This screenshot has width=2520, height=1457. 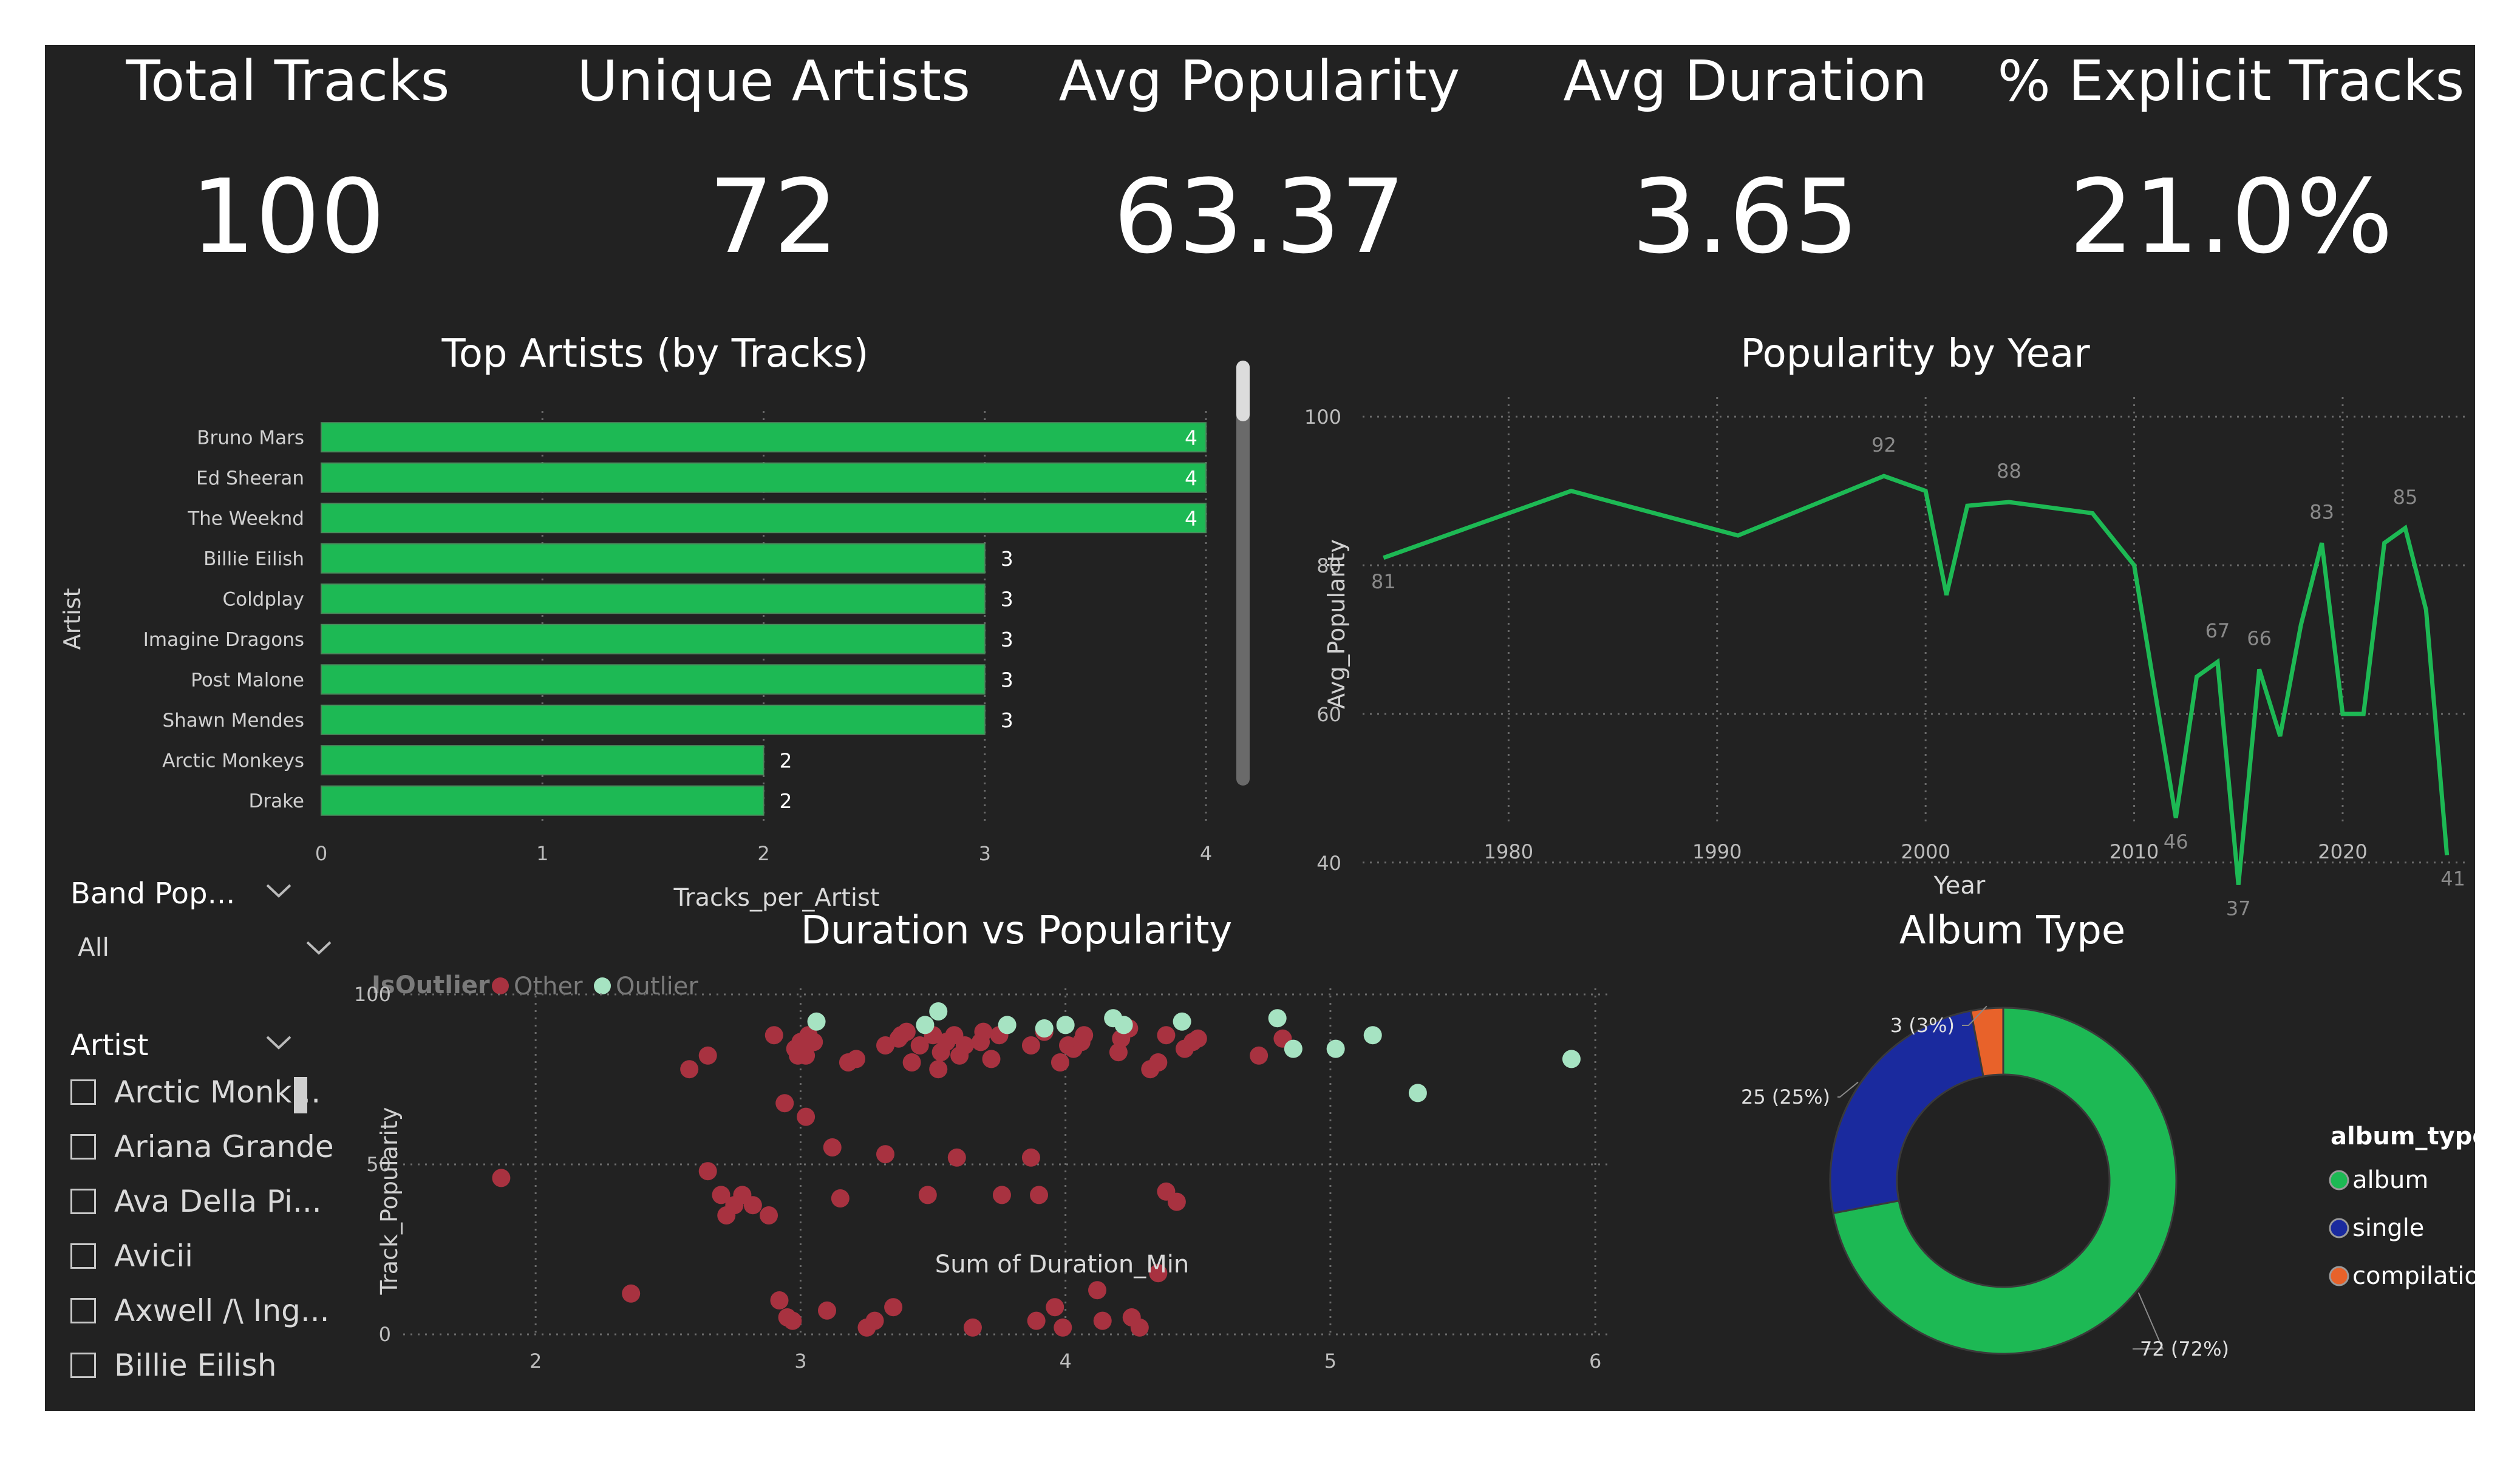 I want to click on y-tick-label: Coldplay, so click(x=263, y=599).